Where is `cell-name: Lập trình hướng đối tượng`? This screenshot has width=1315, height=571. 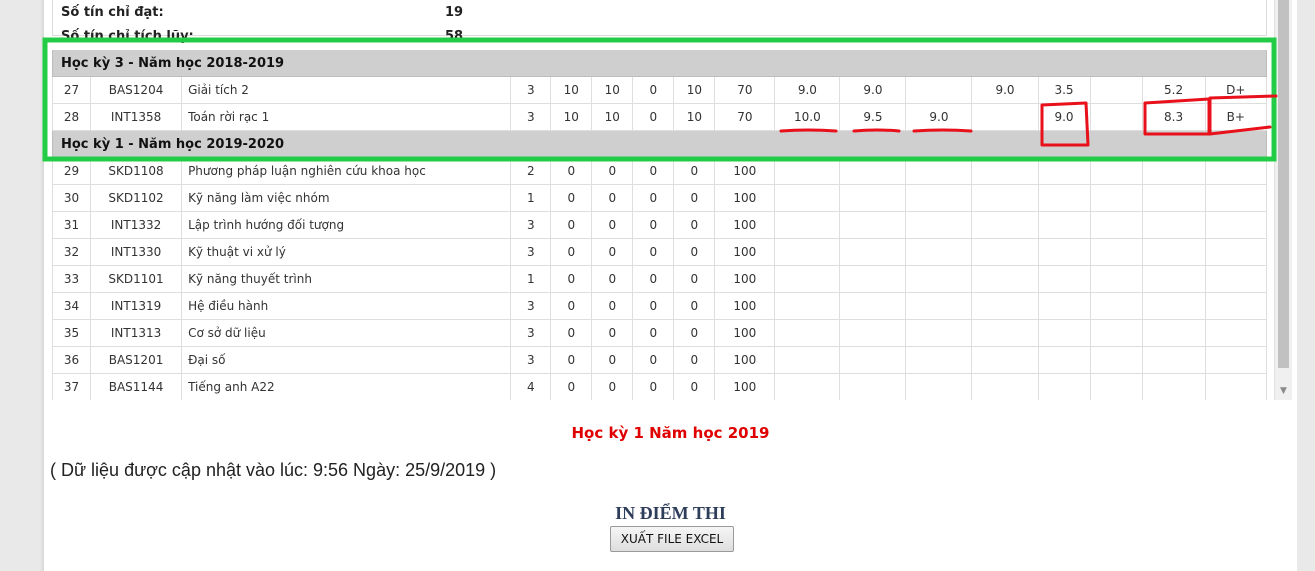 cell-name: Lập trình hướng đối tượng is located at coordinates (346, 225).